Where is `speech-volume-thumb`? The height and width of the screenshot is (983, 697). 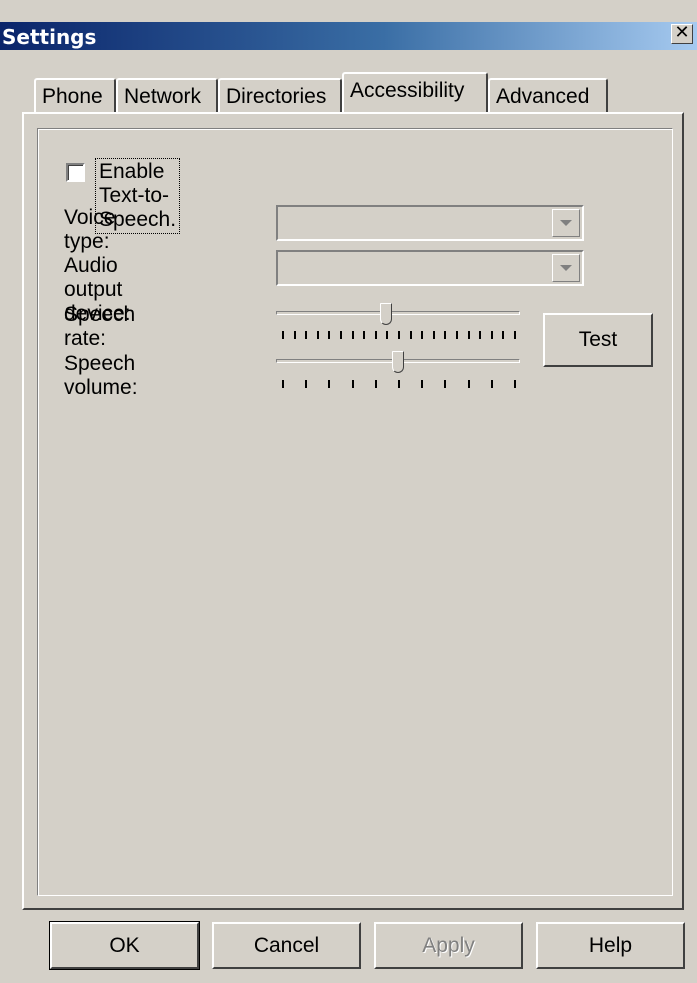
speech-volume-thumb is located at coordinates (398, 362).